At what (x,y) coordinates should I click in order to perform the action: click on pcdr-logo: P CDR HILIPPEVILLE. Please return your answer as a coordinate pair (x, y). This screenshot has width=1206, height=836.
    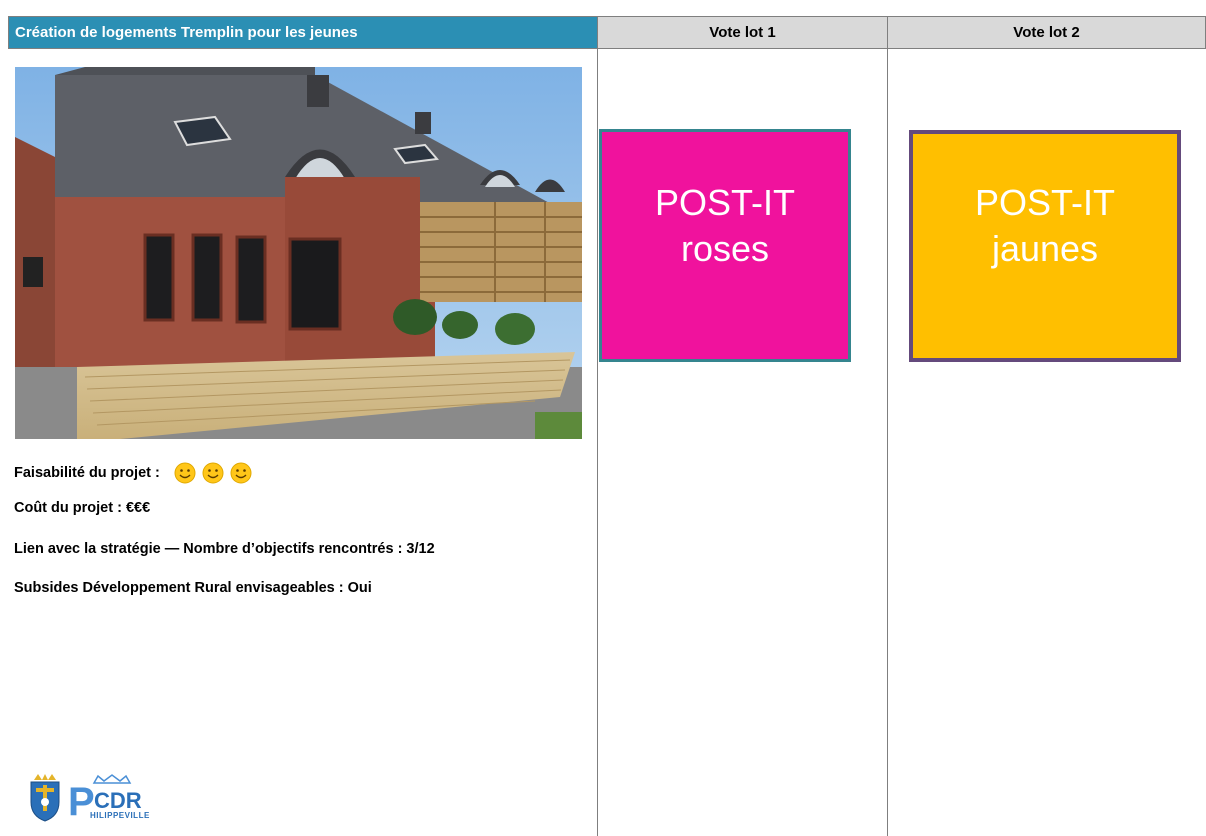
    Looking at the image, I should click on (103, 797).